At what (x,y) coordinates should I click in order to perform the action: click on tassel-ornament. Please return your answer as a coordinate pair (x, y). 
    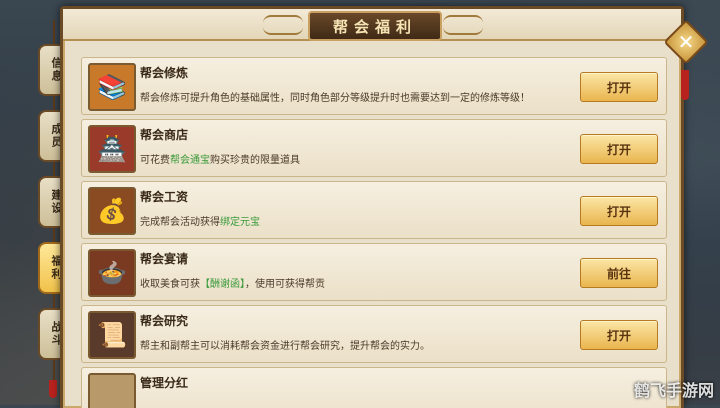
    Looking at the image, I should click on (53, 389).